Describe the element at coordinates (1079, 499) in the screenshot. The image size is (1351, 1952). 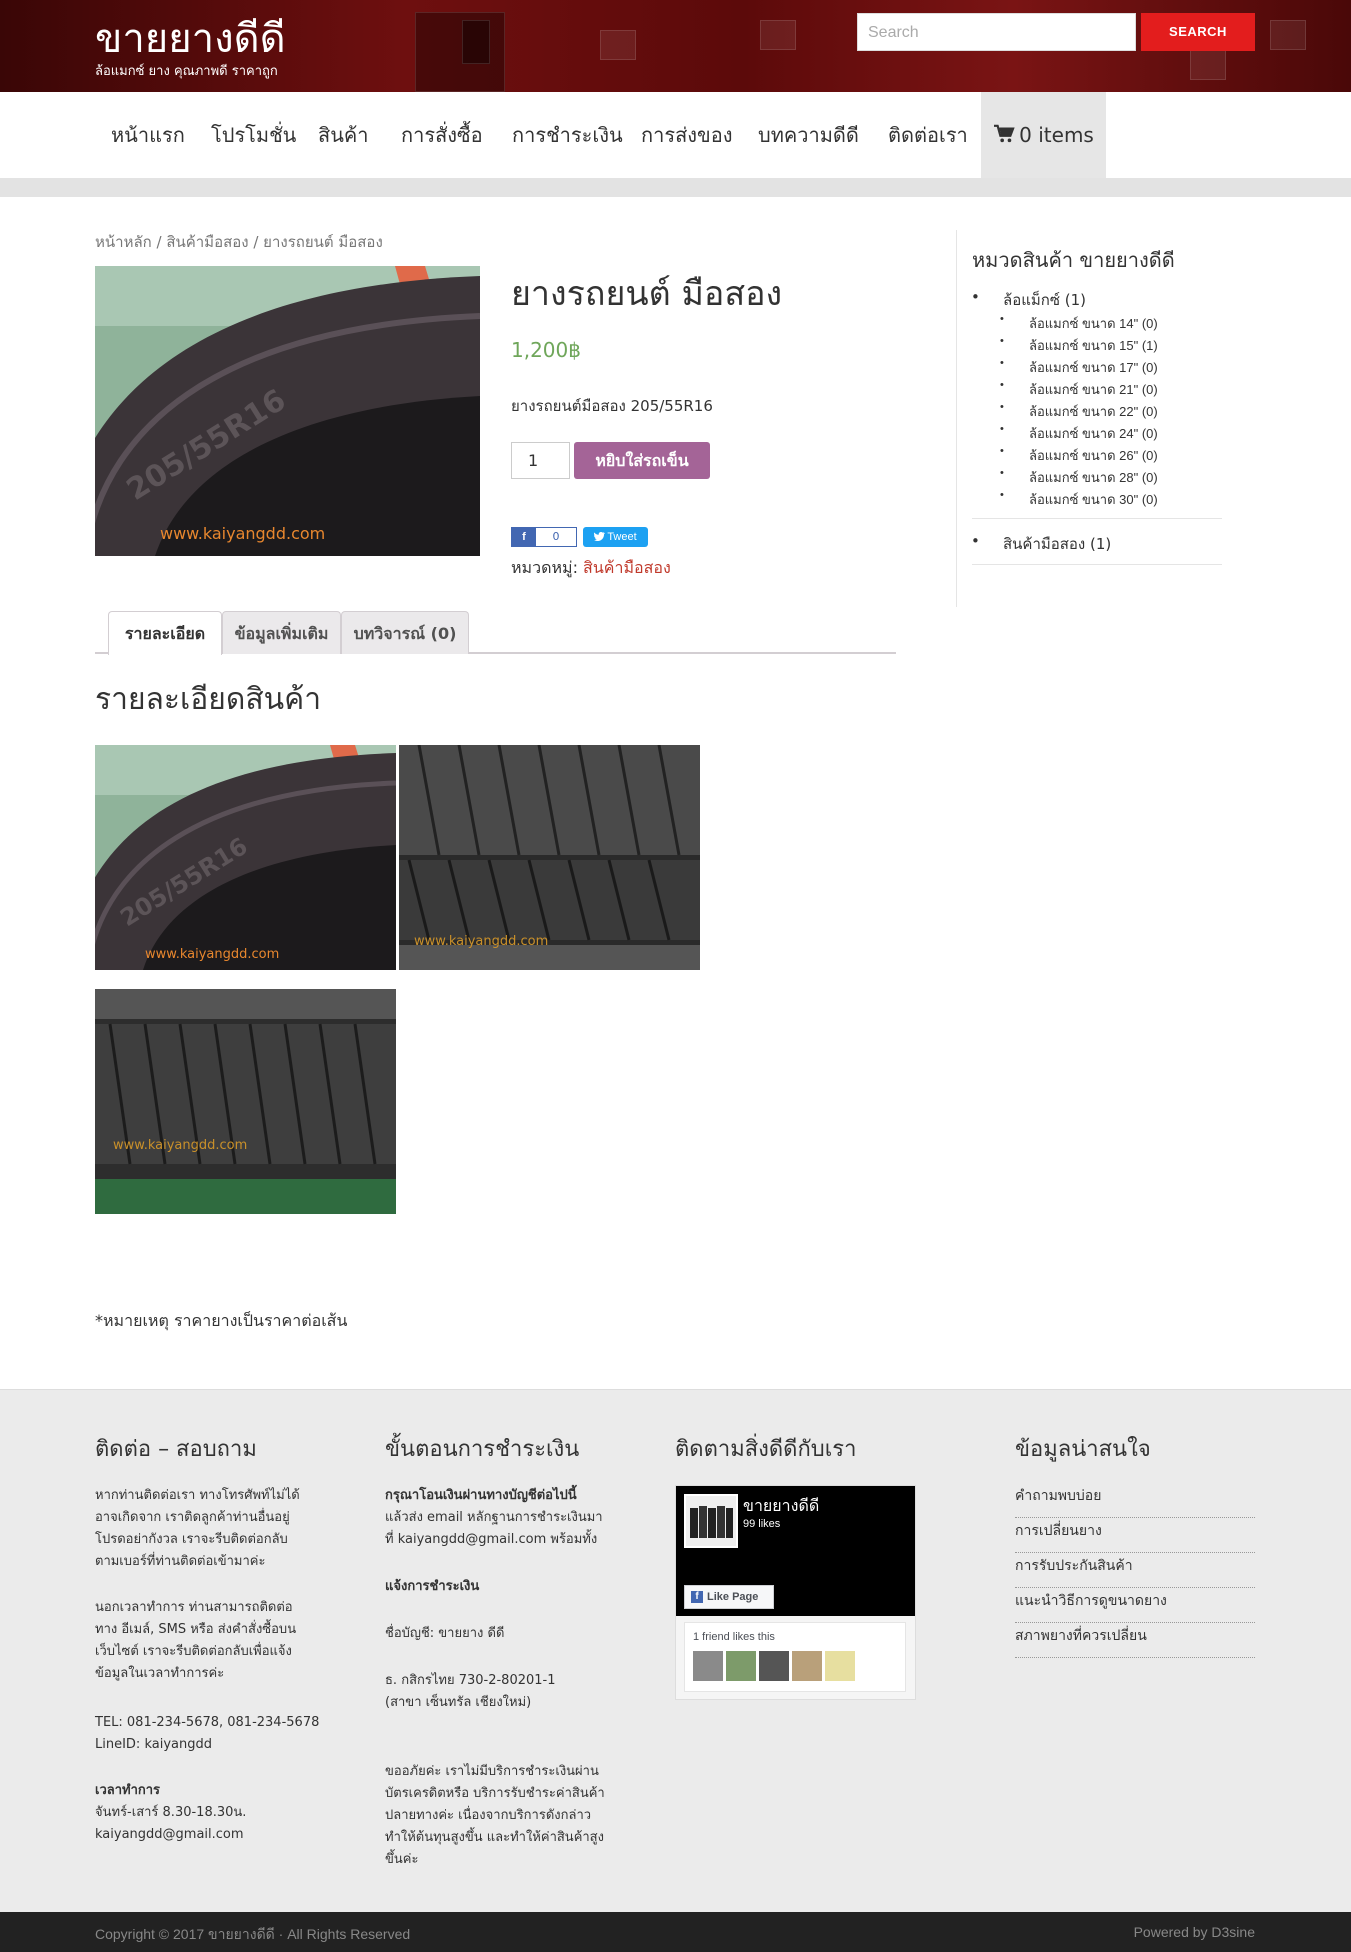
I see `sidebar-subcategory: ล้อแมกซ์ ขนาด 30" (0)` at that location.